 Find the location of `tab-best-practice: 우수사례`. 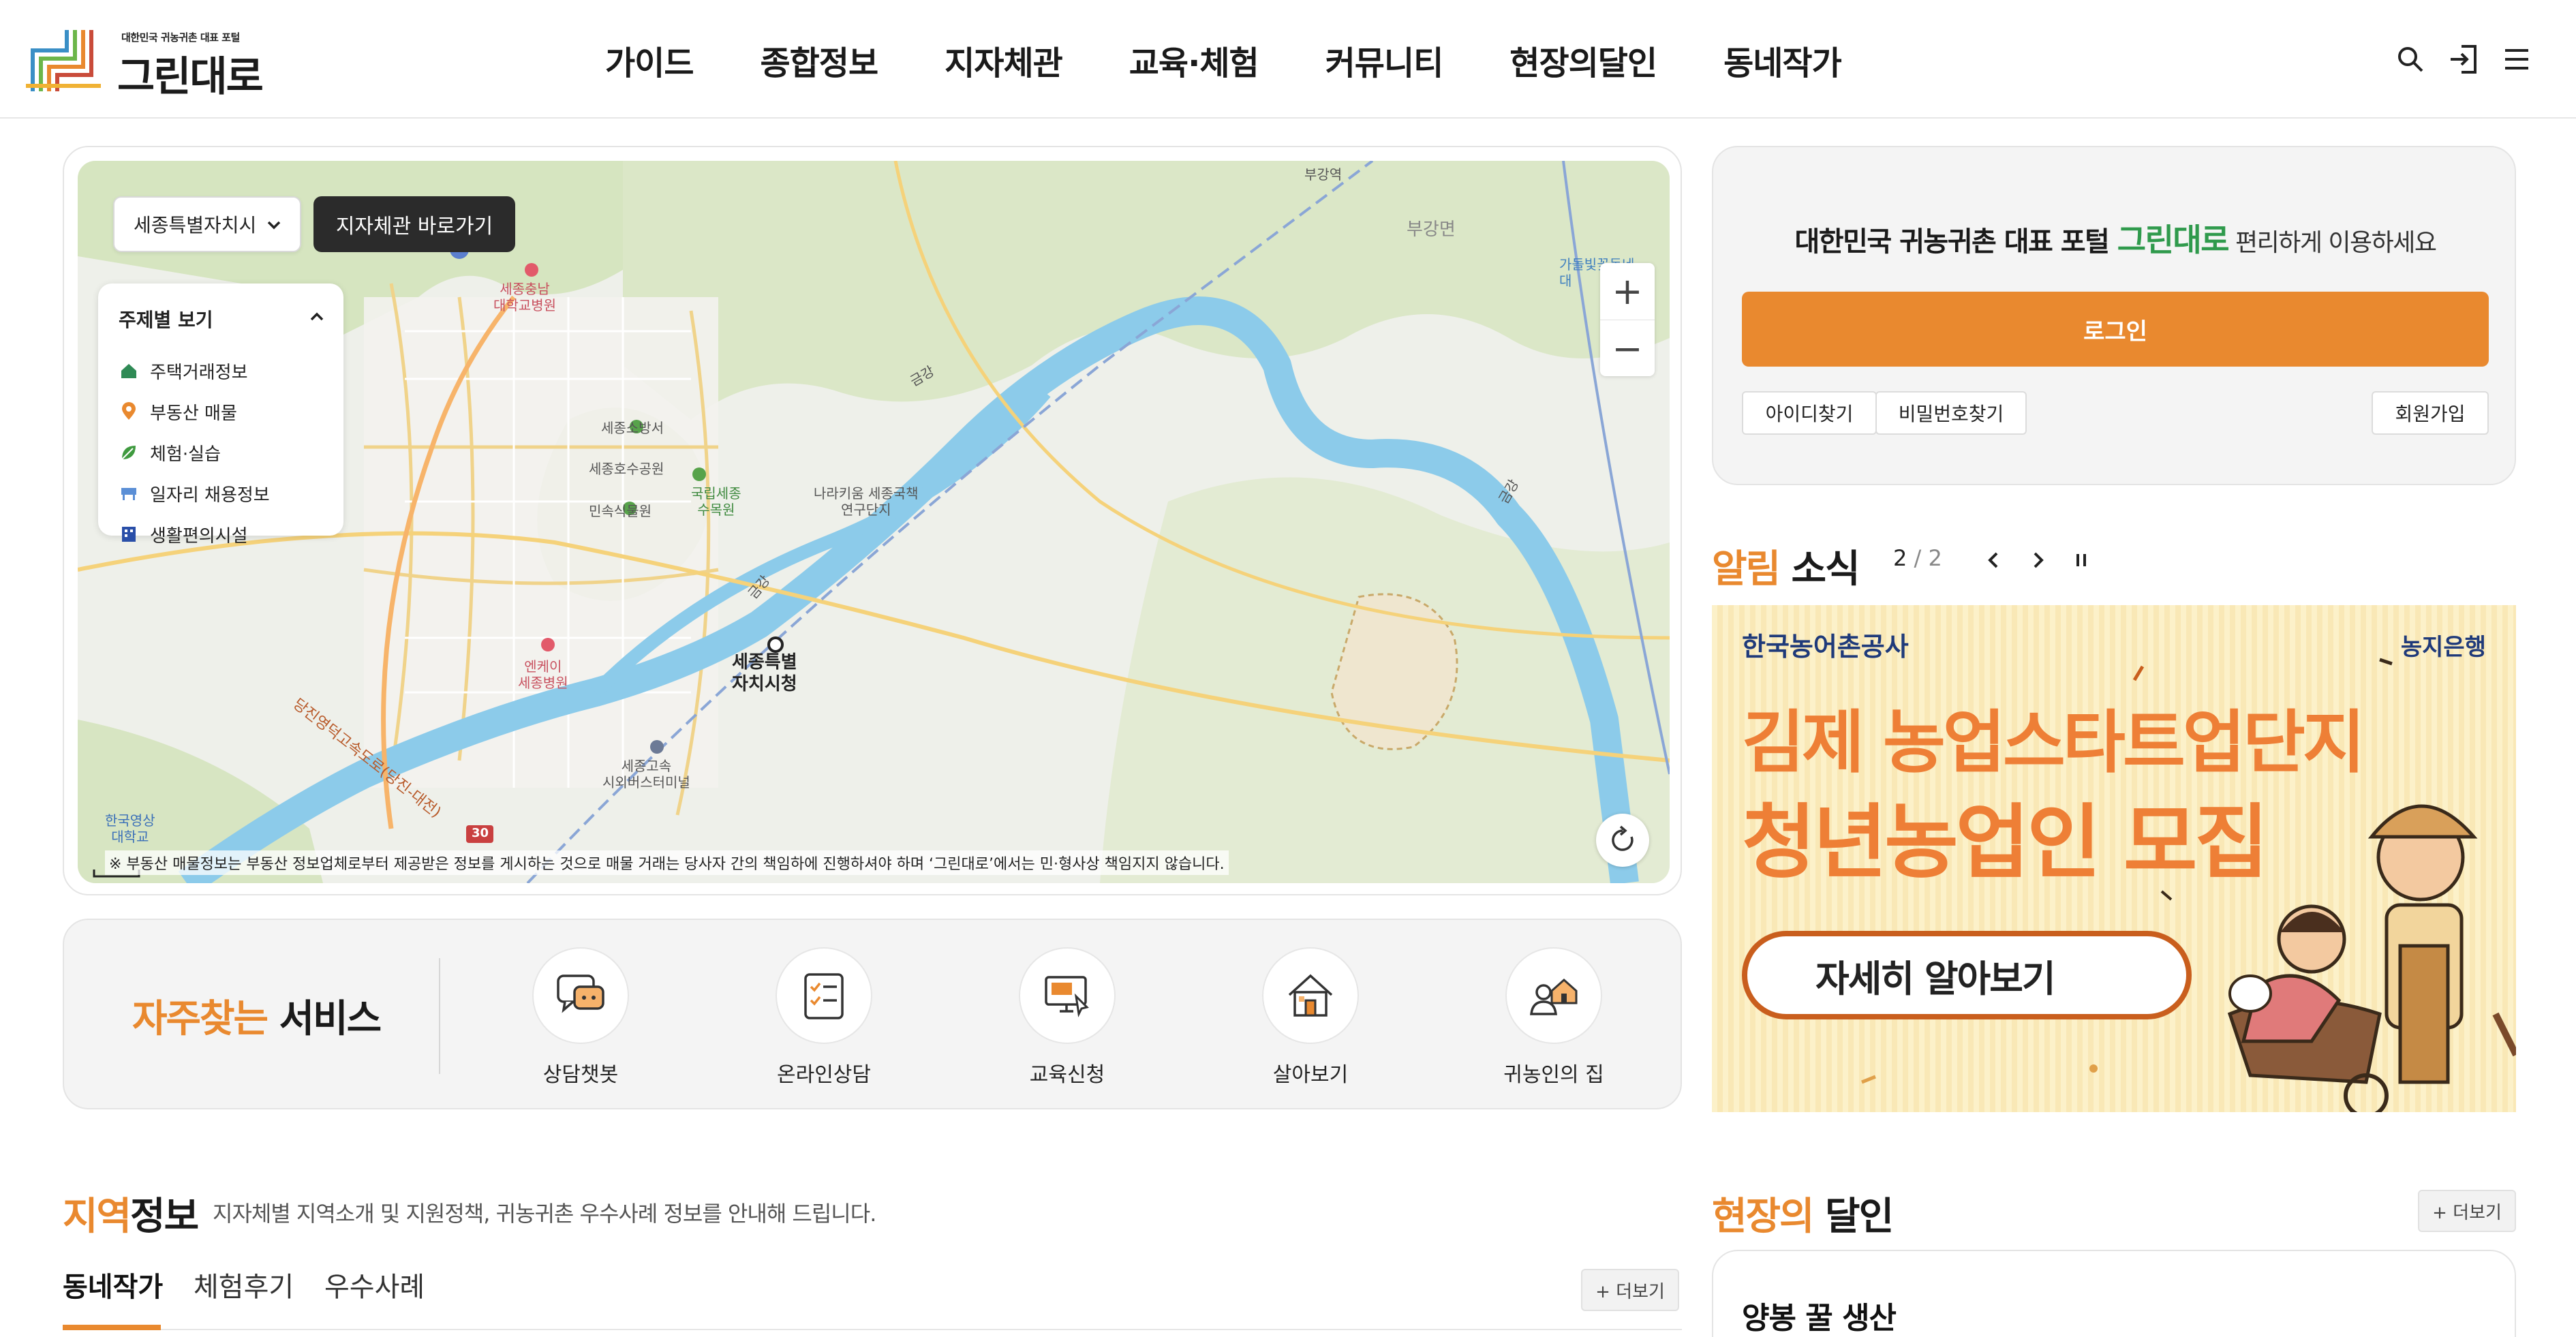

tab-best-practice: 우수사례 is located at coordinates (374, 1284).